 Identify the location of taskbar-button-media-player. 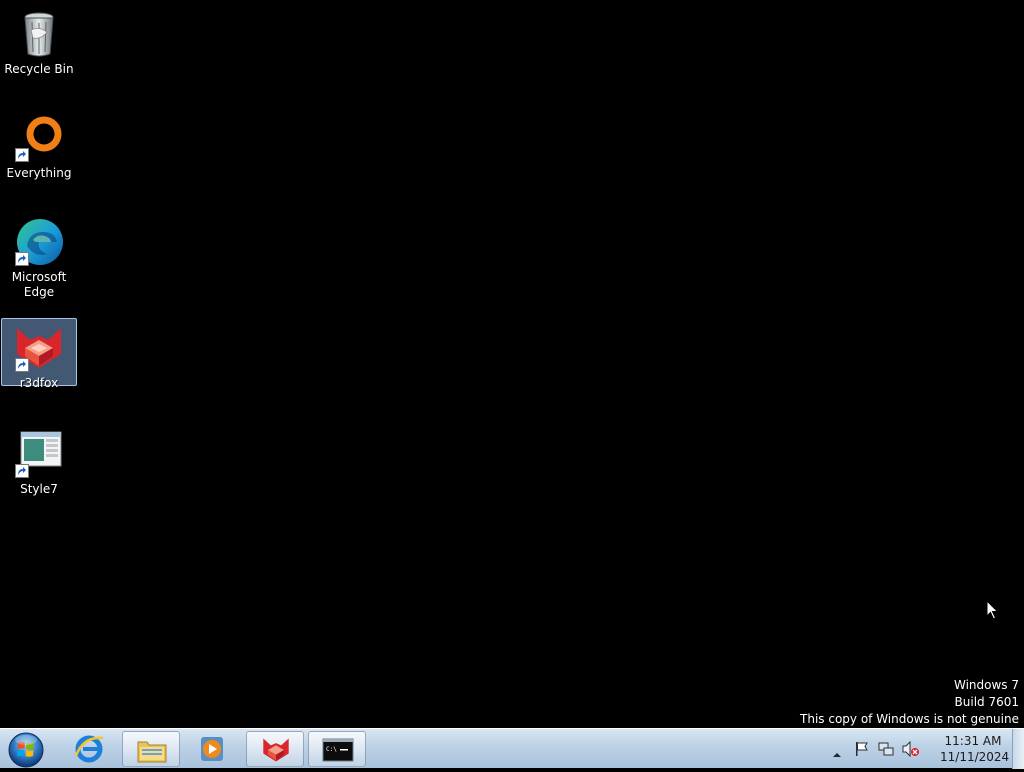
(213, 749).